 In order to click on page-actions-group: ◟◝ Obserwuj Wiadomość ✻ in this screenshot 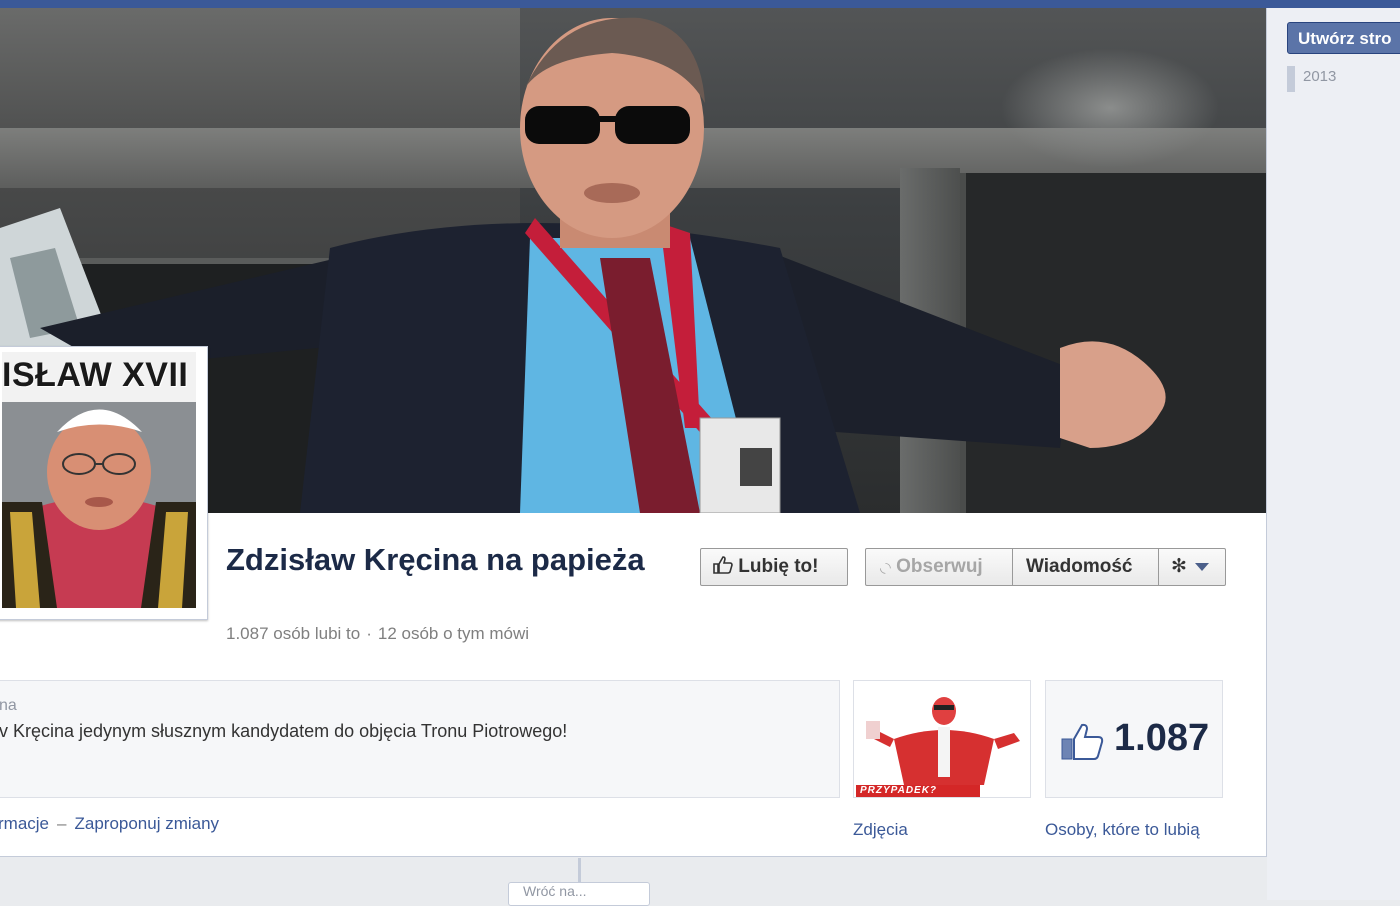, I will do `click(1045, 568)`.